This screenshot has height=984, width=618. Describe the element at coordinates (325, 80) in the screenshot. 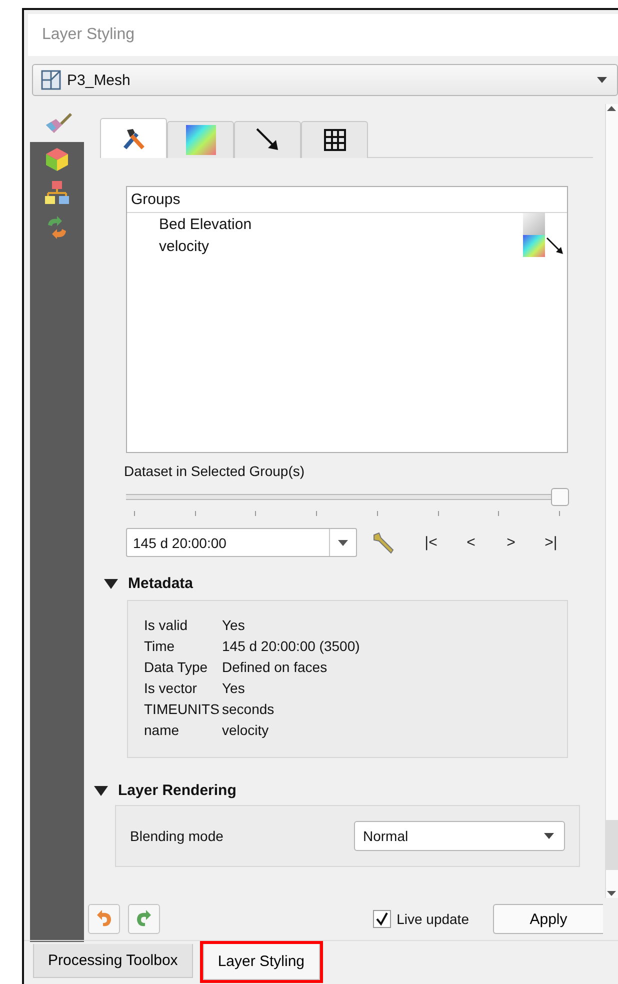

I see `layer-dropdown: P3_Mesh` at that location.